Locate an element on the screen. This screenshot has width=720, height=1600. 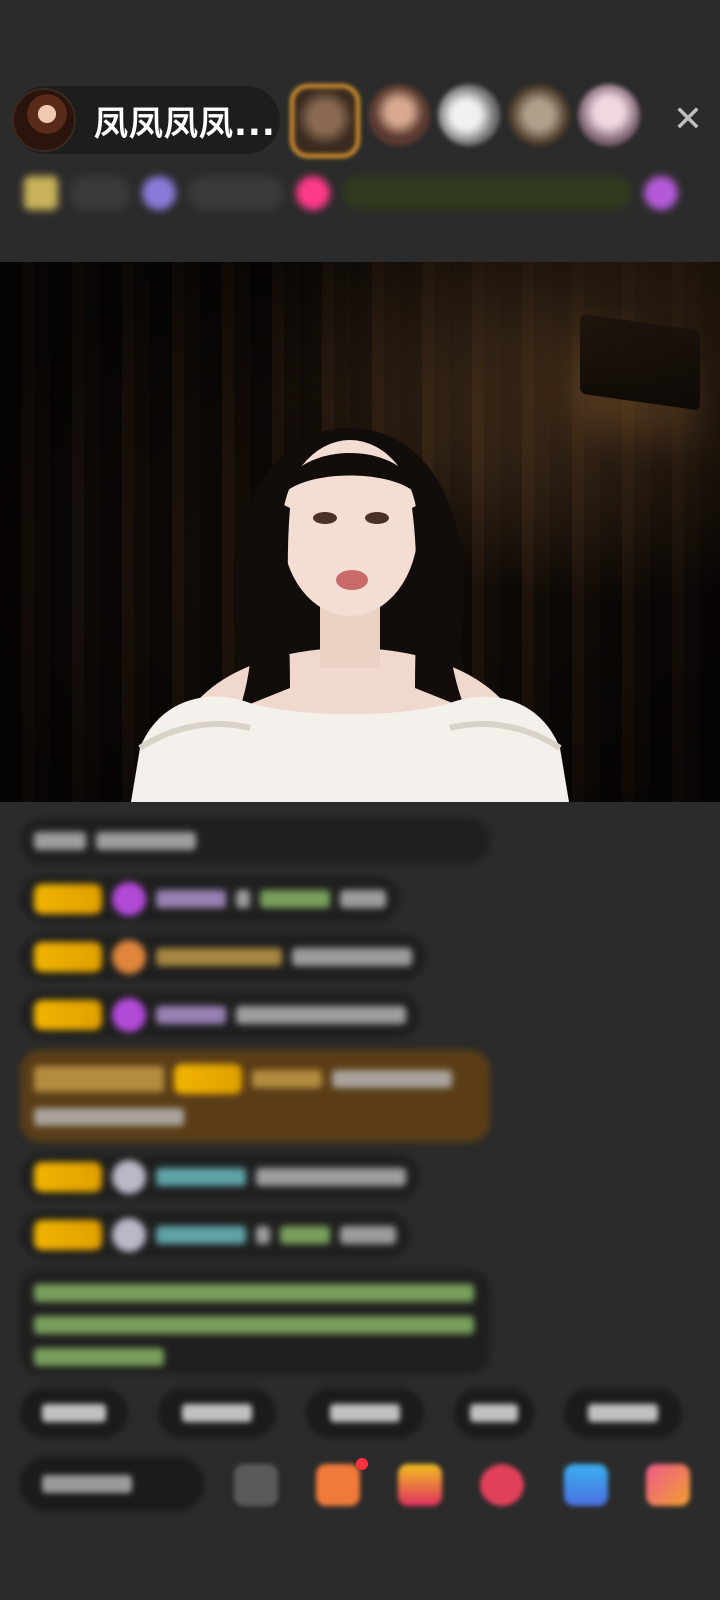
emoji-icon is located at coordinates (256, 1485).